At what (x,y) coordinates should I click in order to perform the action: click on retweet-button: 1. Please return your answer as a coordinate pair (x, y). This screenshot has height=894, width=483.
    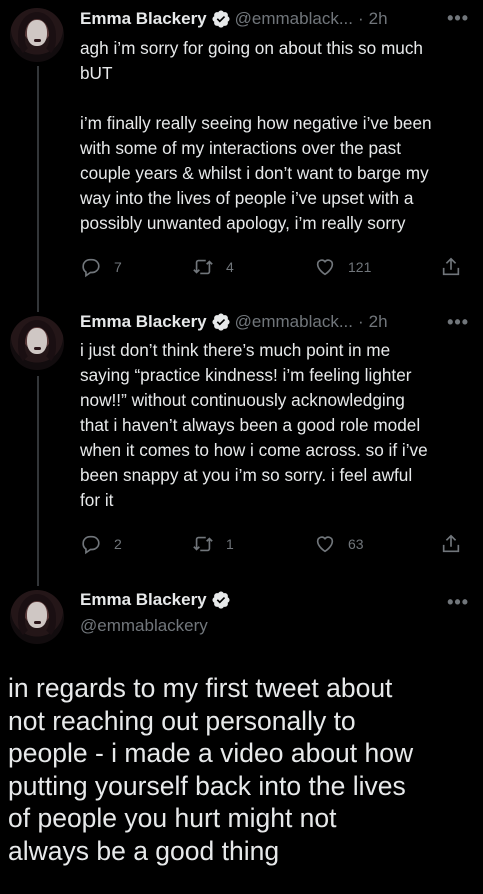
    Looking at the image, I should click on (213, 544).